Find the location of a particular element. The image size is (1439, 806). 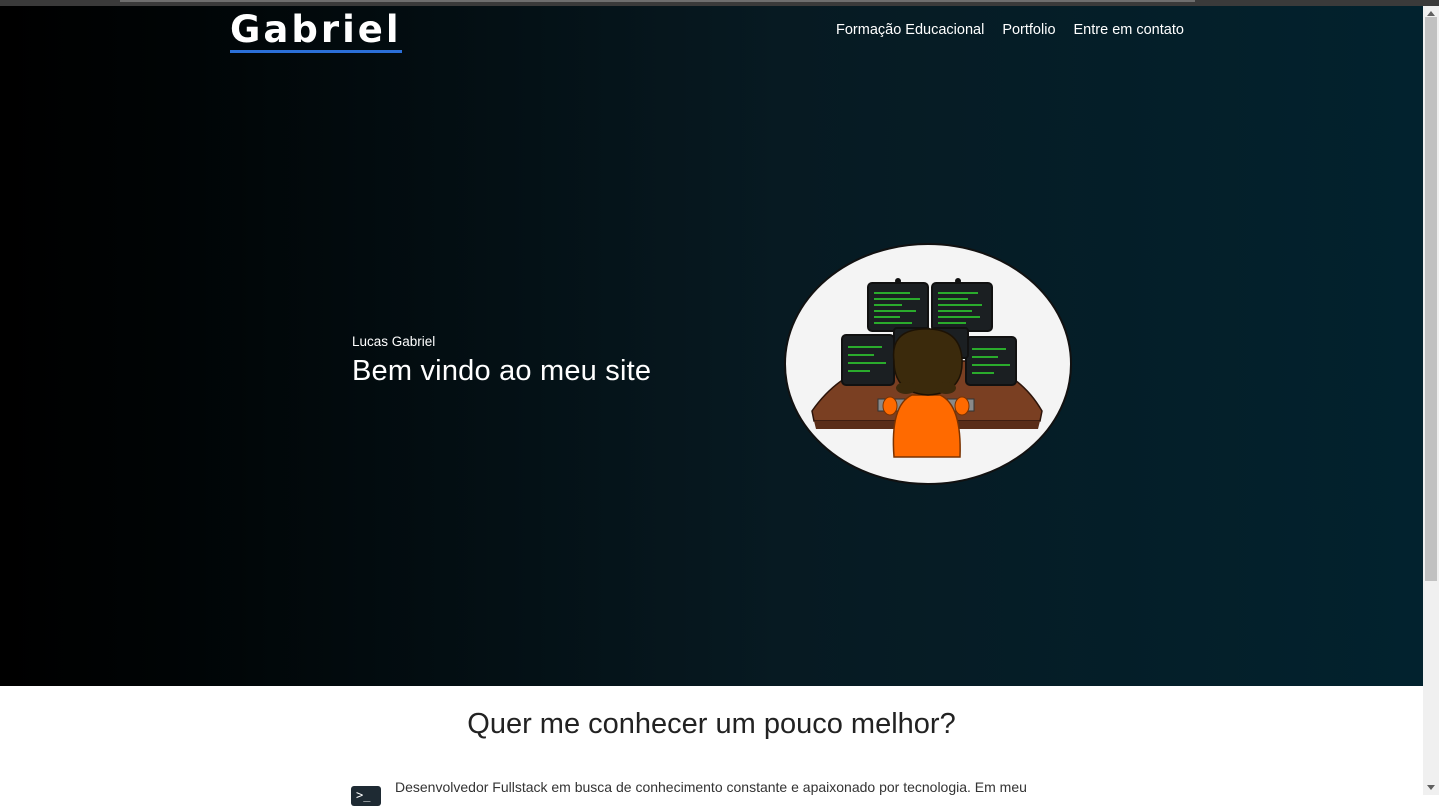

nav-link-contato: Entre em contato is located at coordinates (1129, 30).